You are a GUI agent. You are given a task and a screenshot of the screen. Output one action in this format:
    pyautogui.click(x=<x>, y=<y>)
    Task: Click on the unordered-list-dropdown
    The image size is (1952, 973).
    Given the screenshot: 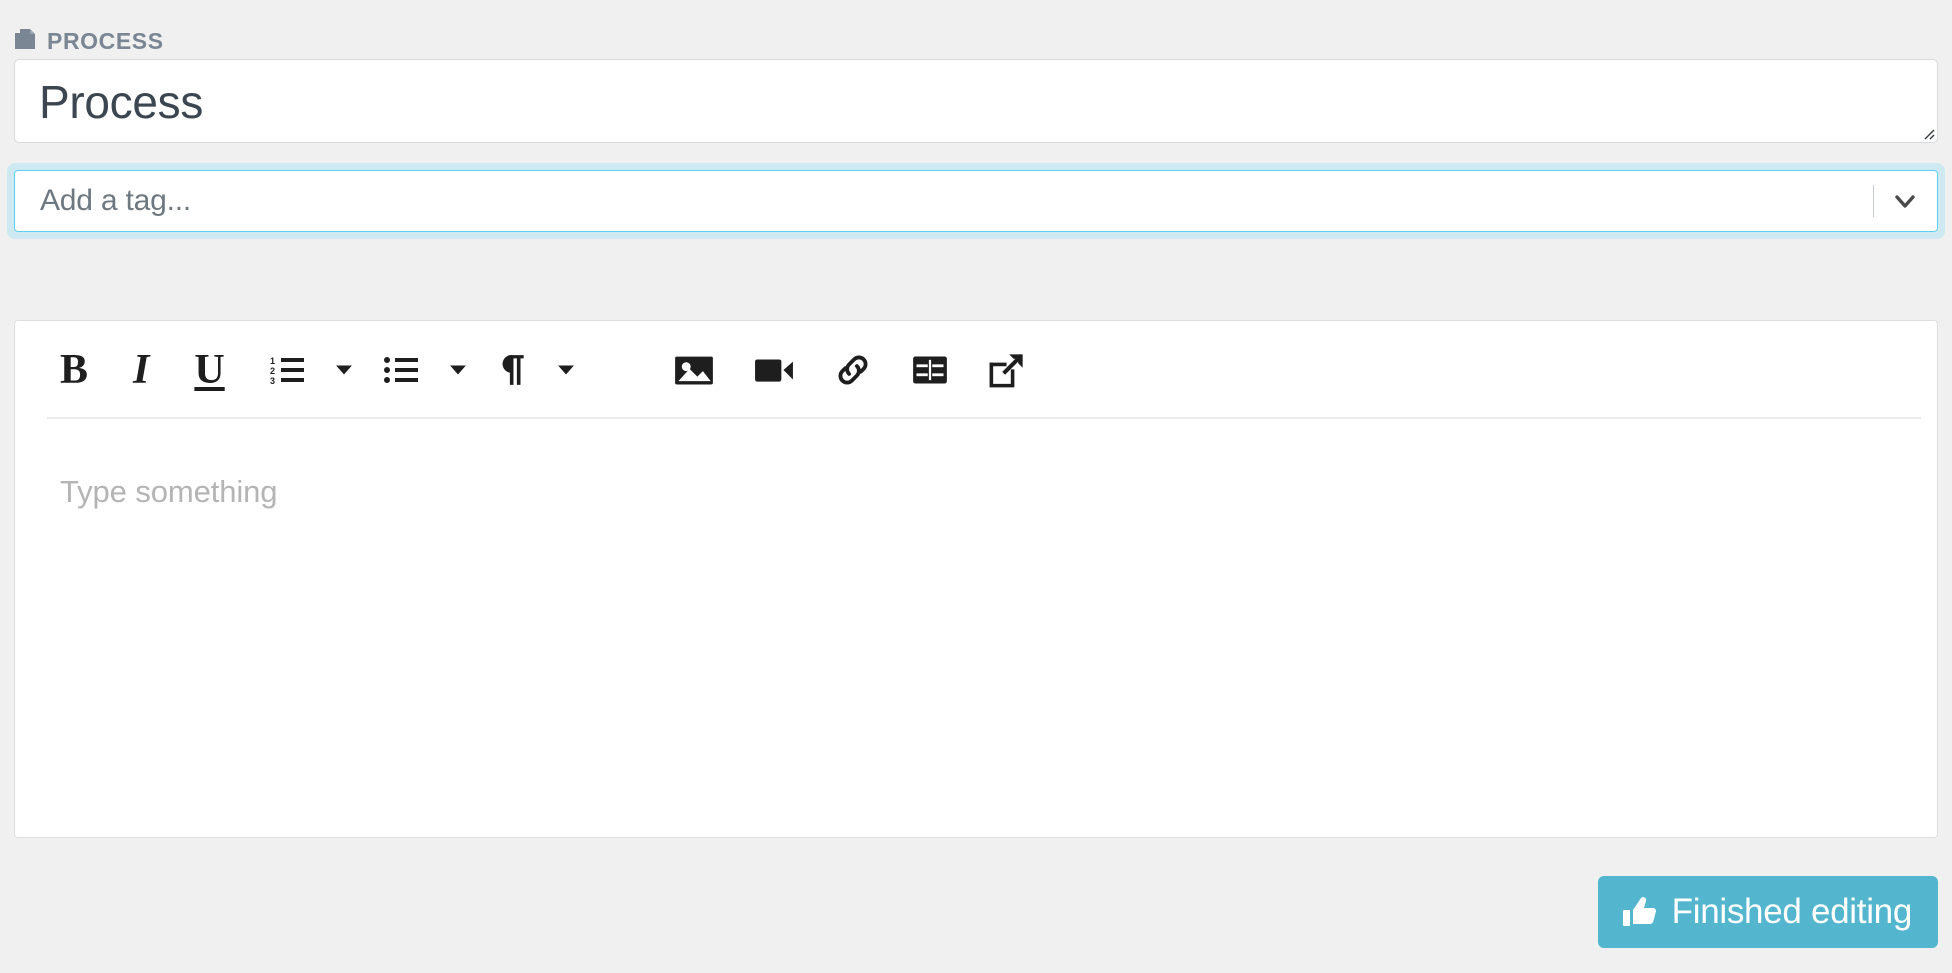 What is the action you would take?
    pyautogui.click(x=458, y=370)
    